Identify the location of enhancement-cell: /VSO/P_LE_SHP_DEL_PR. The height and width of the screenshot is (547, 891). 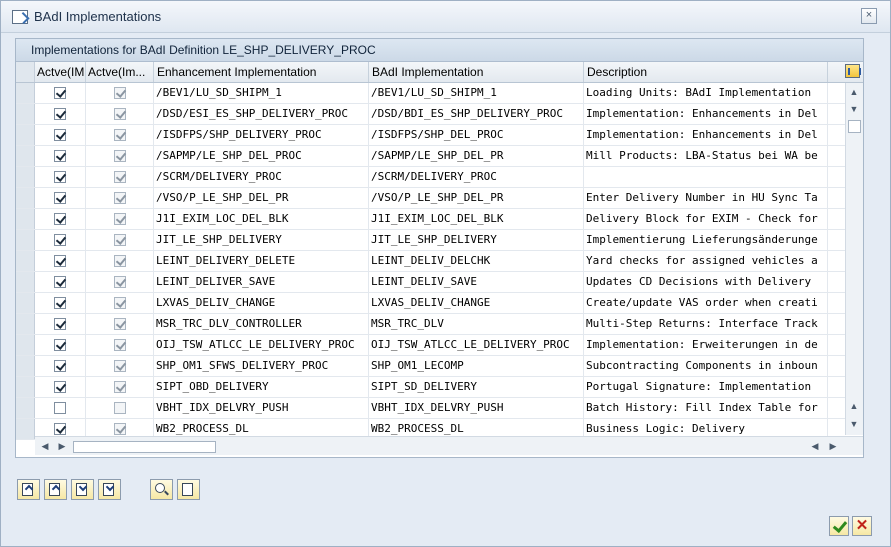
(261, 198).